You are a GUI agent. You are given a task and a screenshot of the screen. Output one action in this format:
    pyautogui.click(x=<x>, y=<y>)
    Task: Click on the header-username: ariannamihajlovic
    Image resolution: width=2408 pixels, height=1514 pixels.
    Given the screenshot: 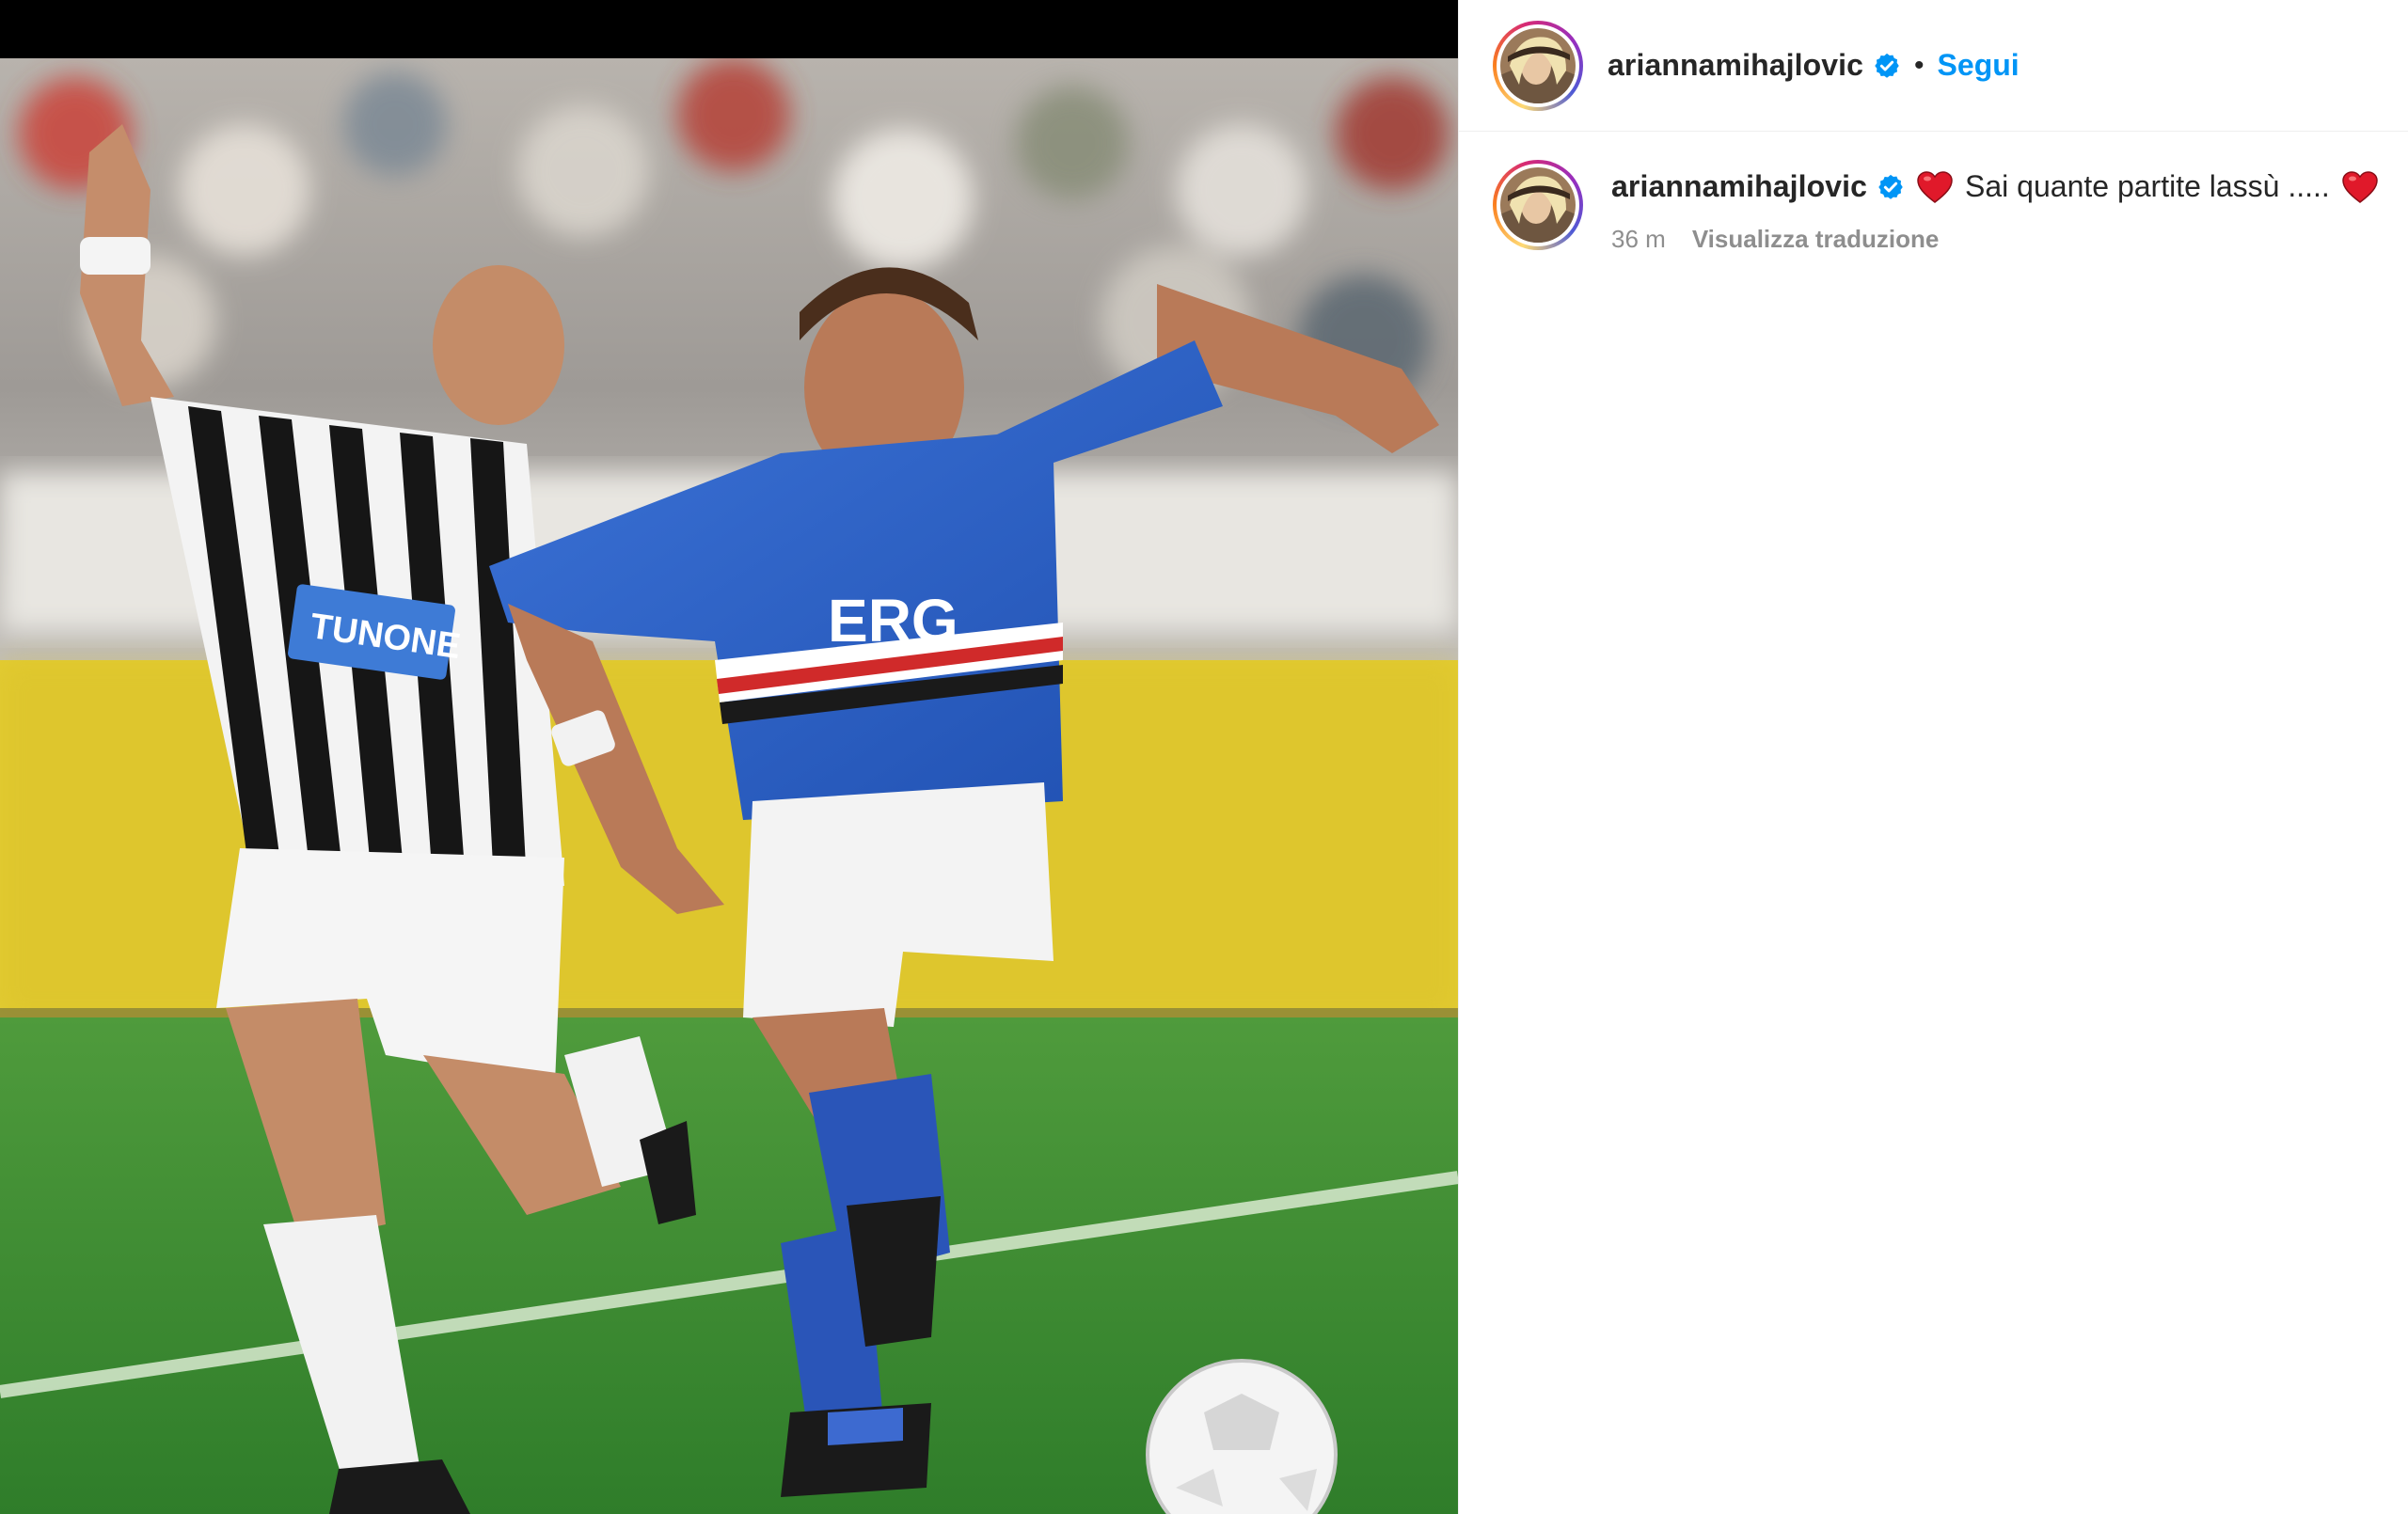 What is the action you would take?
    pyautogui.click(x=1736, y=65)
    